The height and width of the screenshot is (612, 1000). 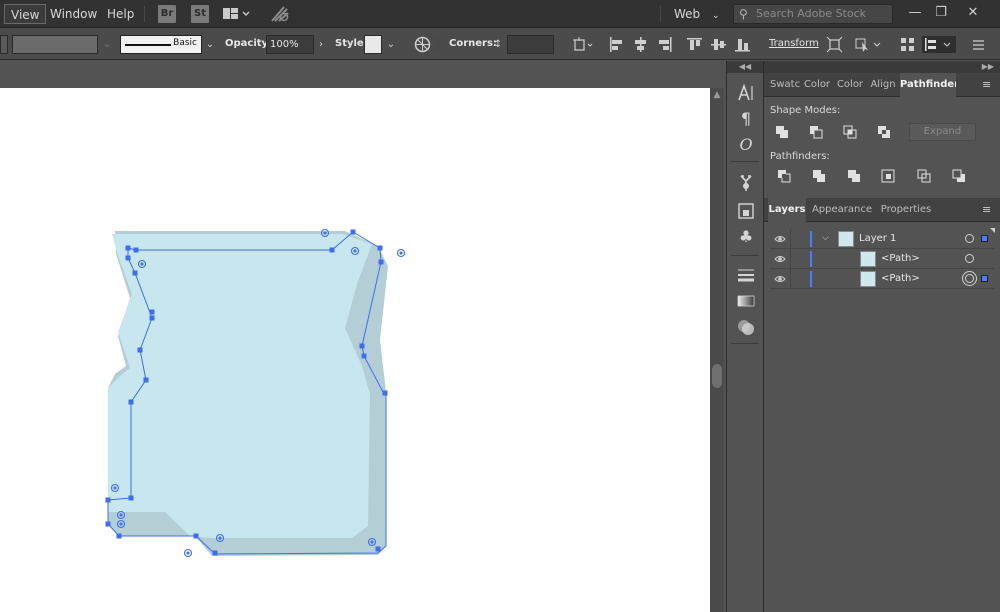 What do you see at coordinates (120, 14) in the screenshot?
I see `menu-help: Help` at bounding box center [120, 14].